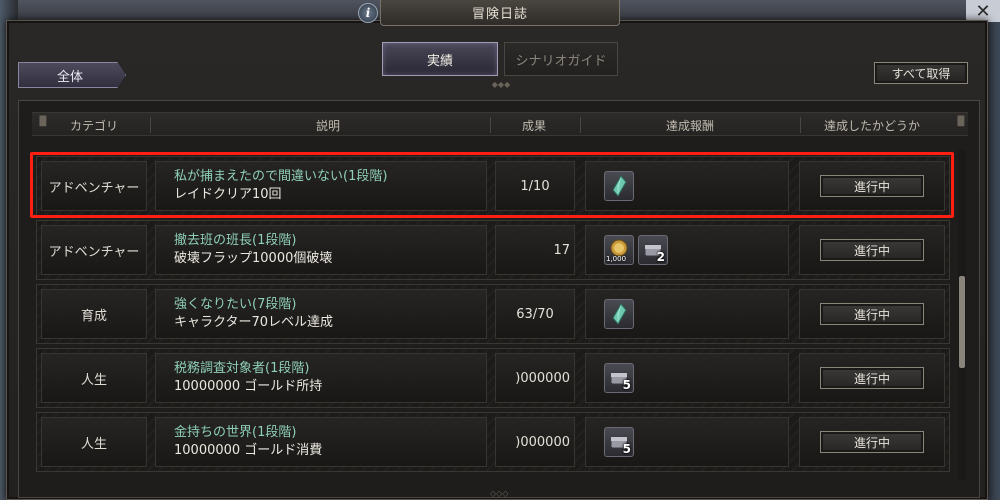 Image resolution: width=1000 pixels, height=500 pixels. What do you see at coordinates (561, 59) in the screenshot?
I see `tab-scenario-guide: シナリオガイド` at bounding box center [561, 59].